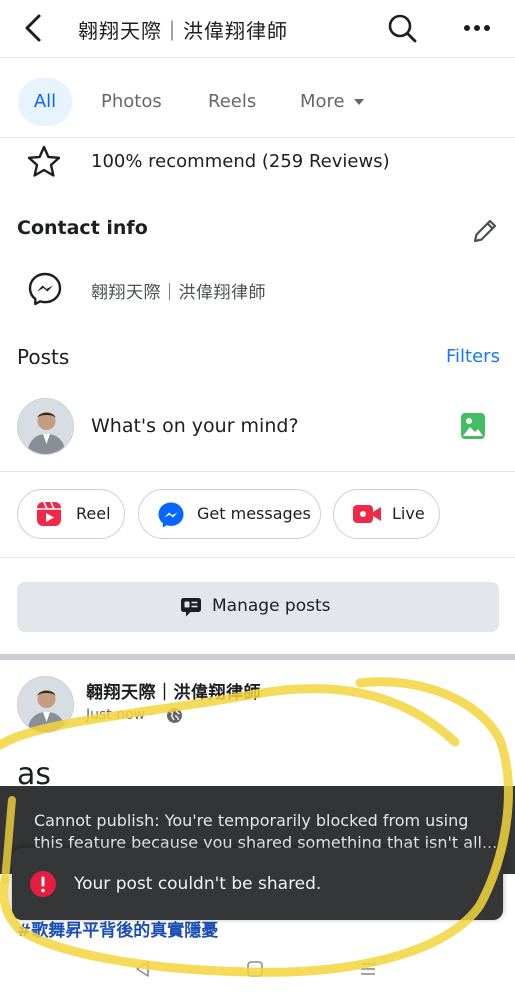 This screenshot has height=1000, width=515. I want to click on tab-reels: Reels, so click(232, 102).